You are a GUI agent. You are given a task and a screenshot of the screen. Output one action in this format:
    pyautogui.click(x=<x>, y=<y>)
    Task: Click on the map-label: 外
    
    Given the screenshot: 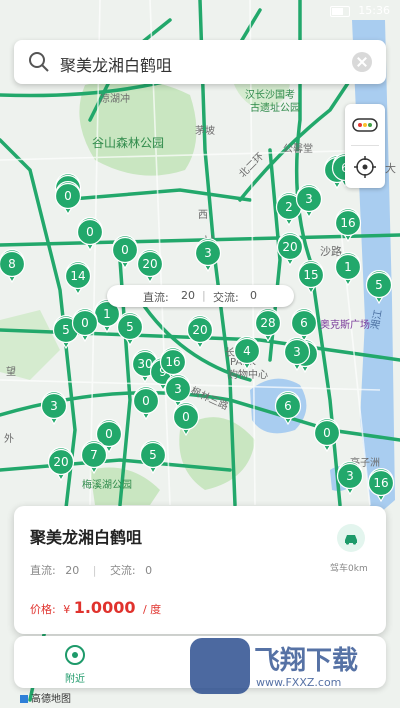 What is the action you would take?
    pyautogui.click(x=9, y=439)
    